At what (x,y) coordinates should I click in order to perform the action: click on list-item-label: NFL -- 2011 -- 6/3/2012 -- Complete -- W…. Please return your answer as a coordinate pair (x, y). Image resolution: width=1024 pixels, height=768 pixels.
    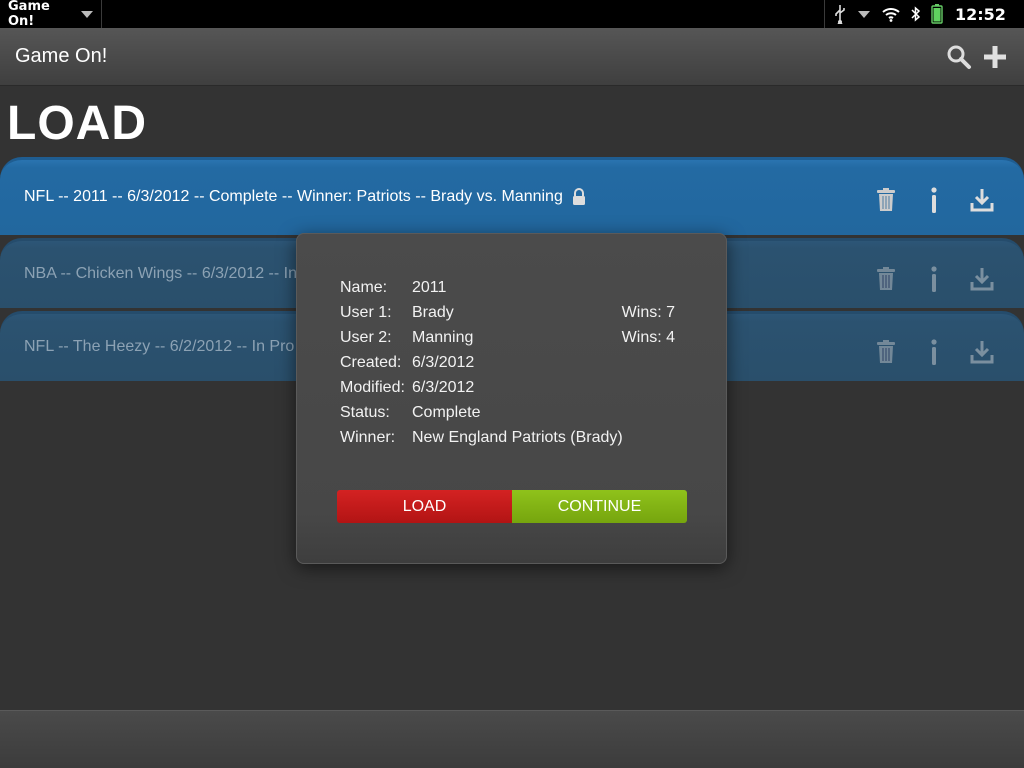
    Looking at the image, I should click on (305, 197).